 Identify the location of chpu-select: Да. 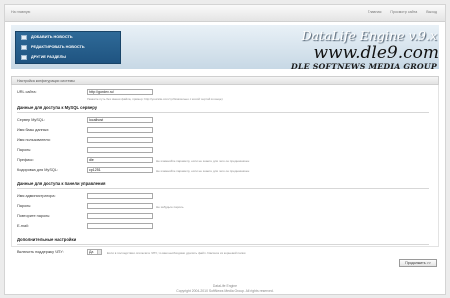
(94, 252).